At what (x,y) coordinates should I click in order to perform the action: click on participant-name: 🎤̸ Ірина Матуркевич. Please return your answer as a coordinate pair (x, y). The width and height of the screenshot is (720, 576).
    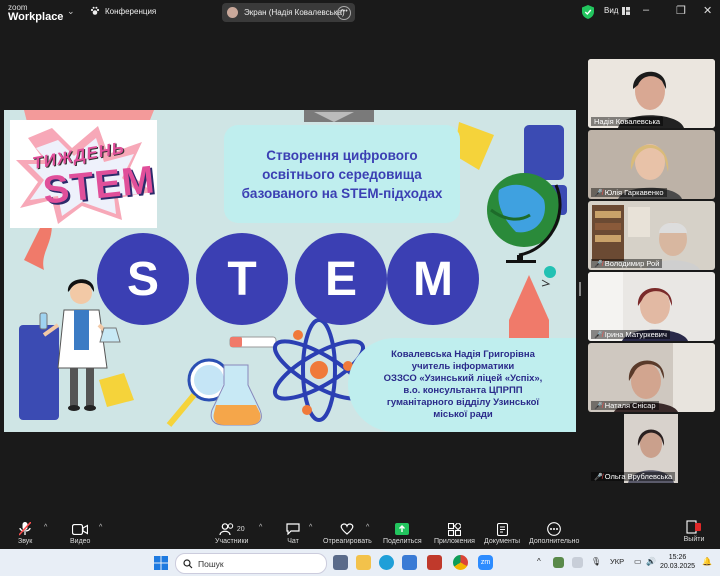
    Looking at the image, I should click on (630, 334).